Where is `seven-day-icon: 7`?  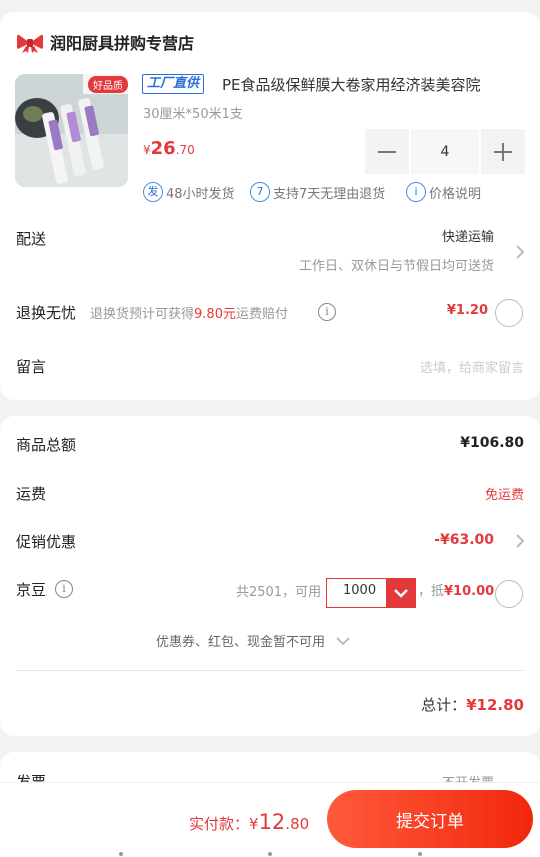 seven-day-icon: 7 is located at coordinates (260, 192).